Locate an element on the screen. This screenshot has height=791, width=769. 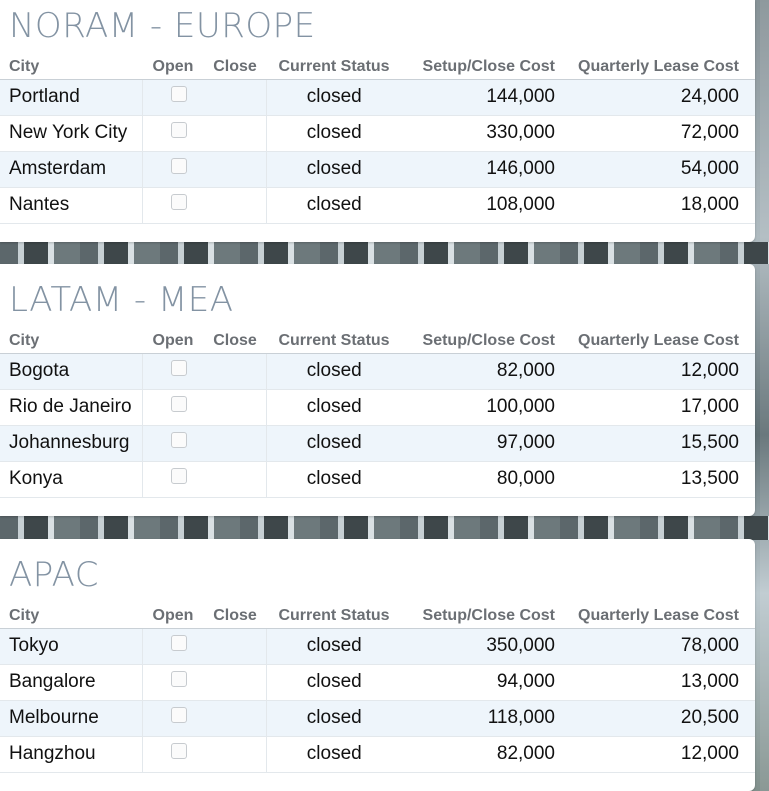
table-row: Bogota closed 82,000 12,000 is located at coordinates (377, 371).